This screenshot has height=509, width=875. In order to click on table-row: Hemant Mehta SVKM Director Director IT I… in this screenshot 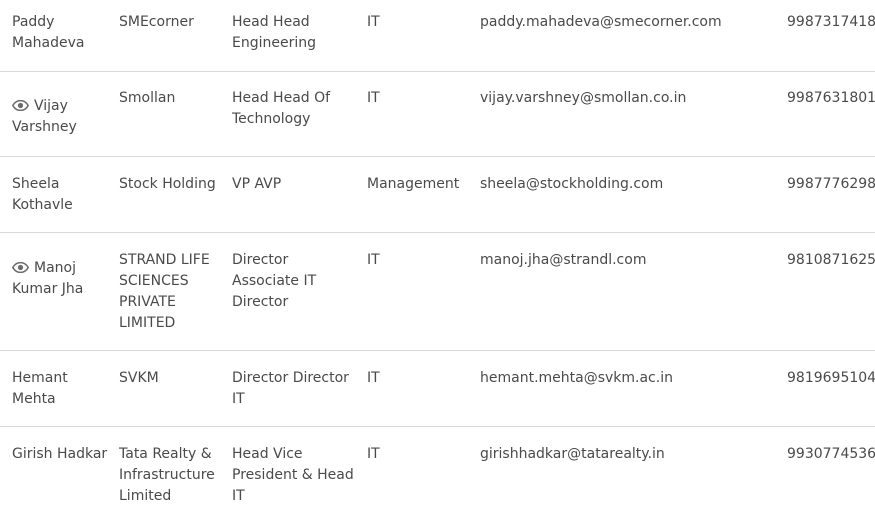, I will do `click(437, 389)`.